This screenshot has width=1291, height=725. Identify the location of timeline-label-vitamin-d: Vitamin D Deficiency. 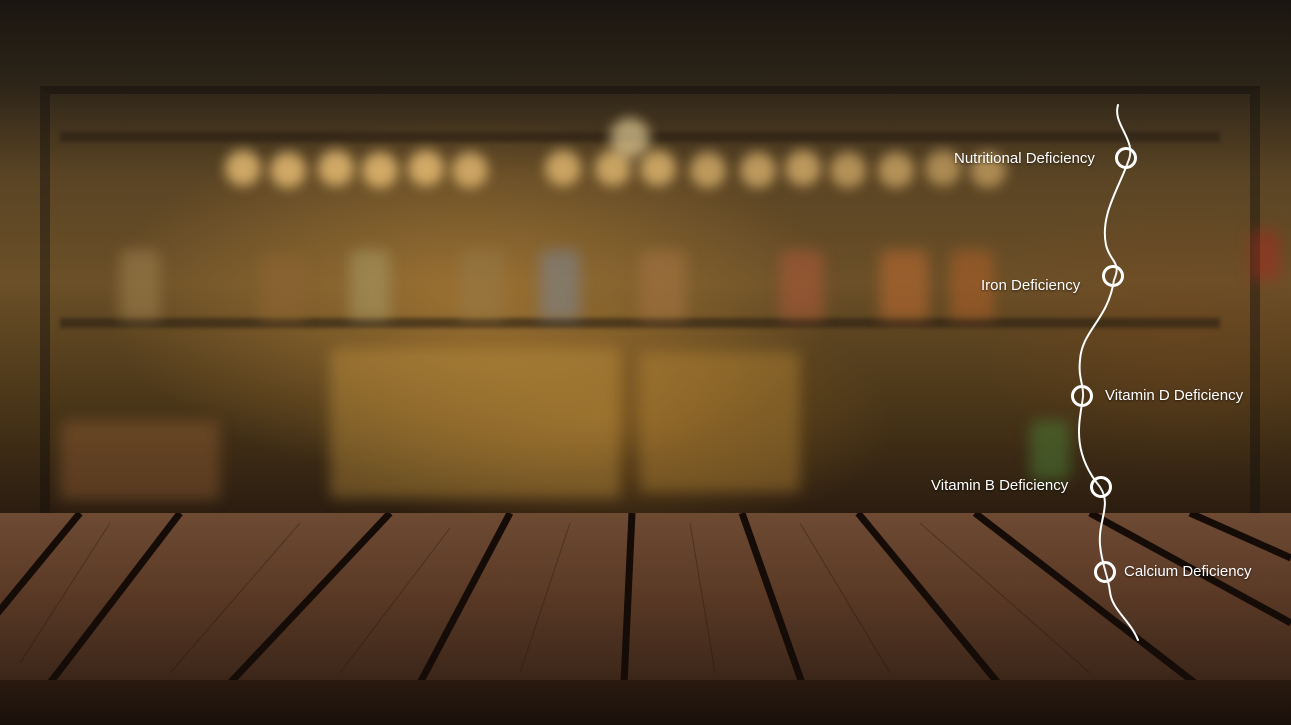
(1174, 395).